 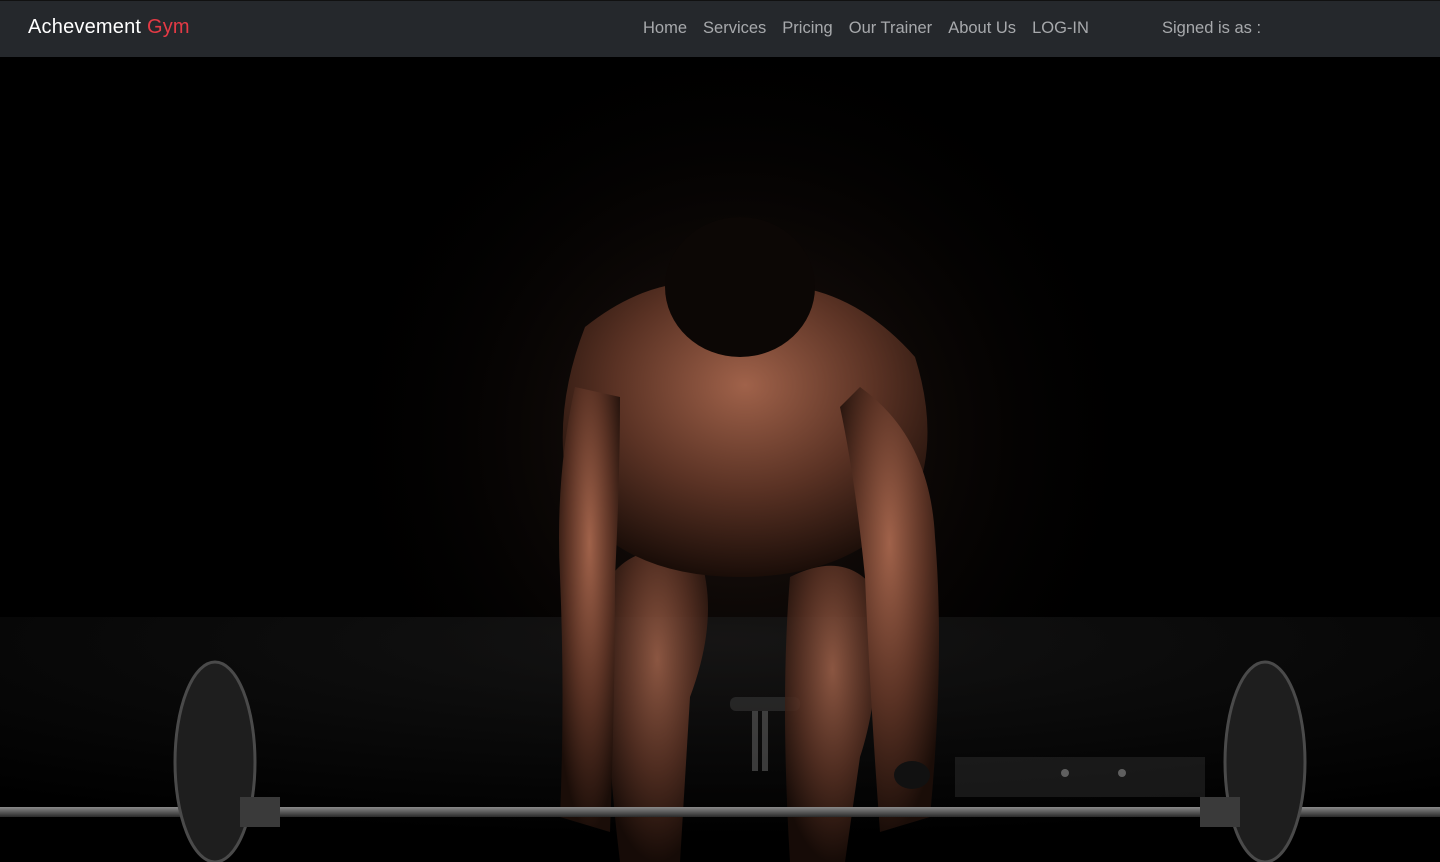 What do you see at coordinates (1060, 28) in the screenshot?
I see `nav-login: LOG-IN` at bounding box center [1060, 28].